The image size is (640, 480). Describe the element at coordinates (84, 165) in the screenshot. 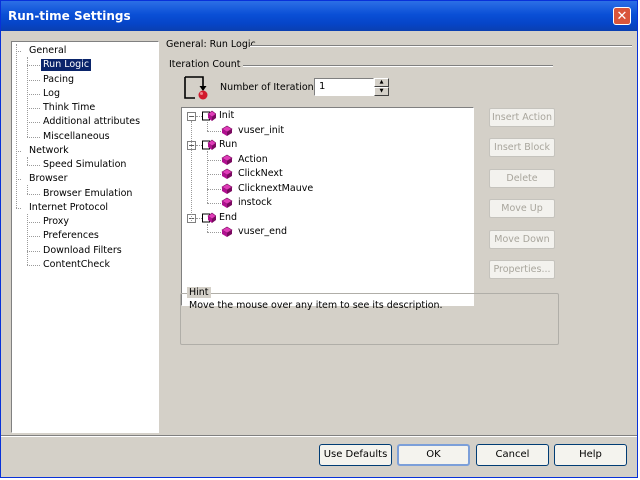

I see `settings-tree-item-speed-simulation: Speed Simulation` at that location.